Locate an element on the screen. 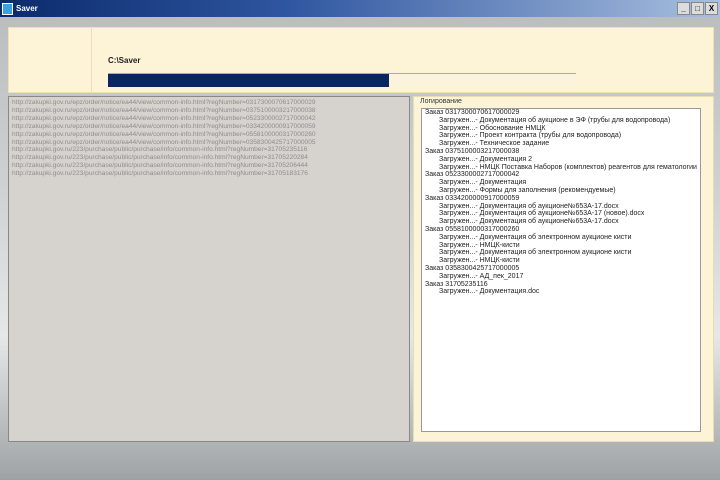 The image size is (720, 480). log-file-row: Загружен...- Документация 2 is located at coordinates (486, 159).